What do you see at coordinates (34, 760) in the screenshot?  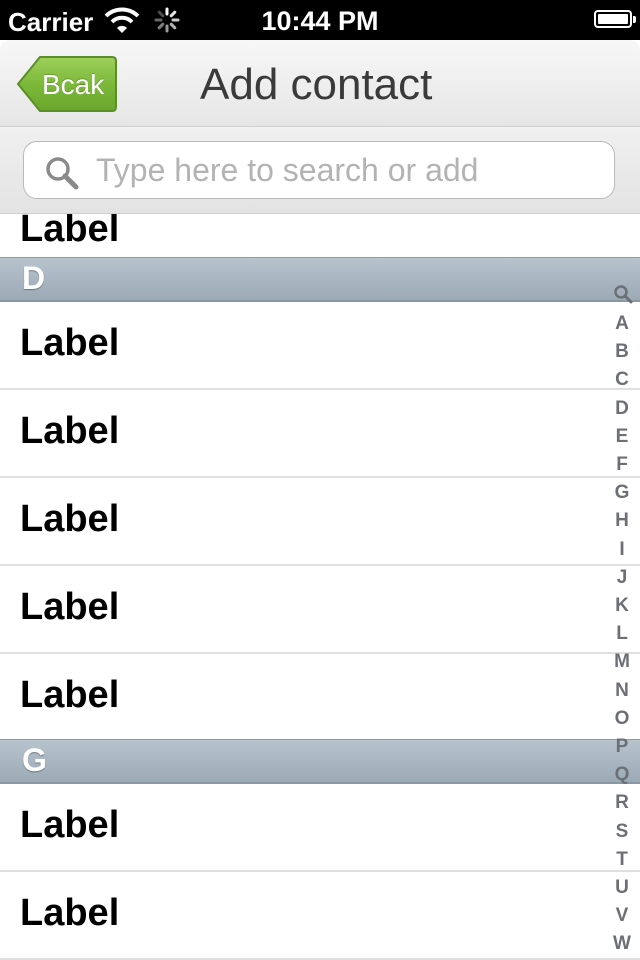 I see `section-header-label: G` at bounding box center [34, 760].